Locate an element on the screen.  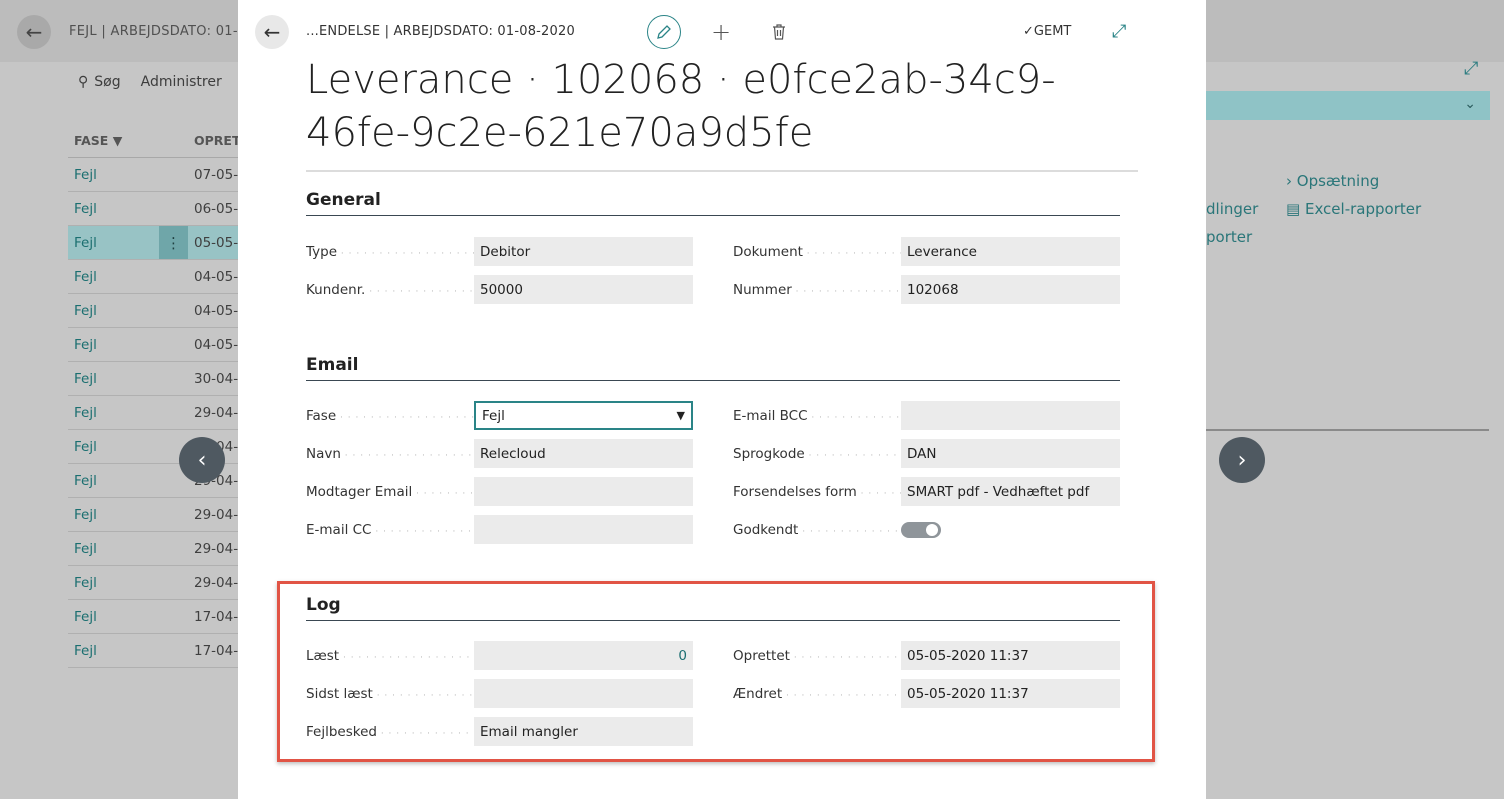
field-label: Navn is located at coordinates (390, 454).